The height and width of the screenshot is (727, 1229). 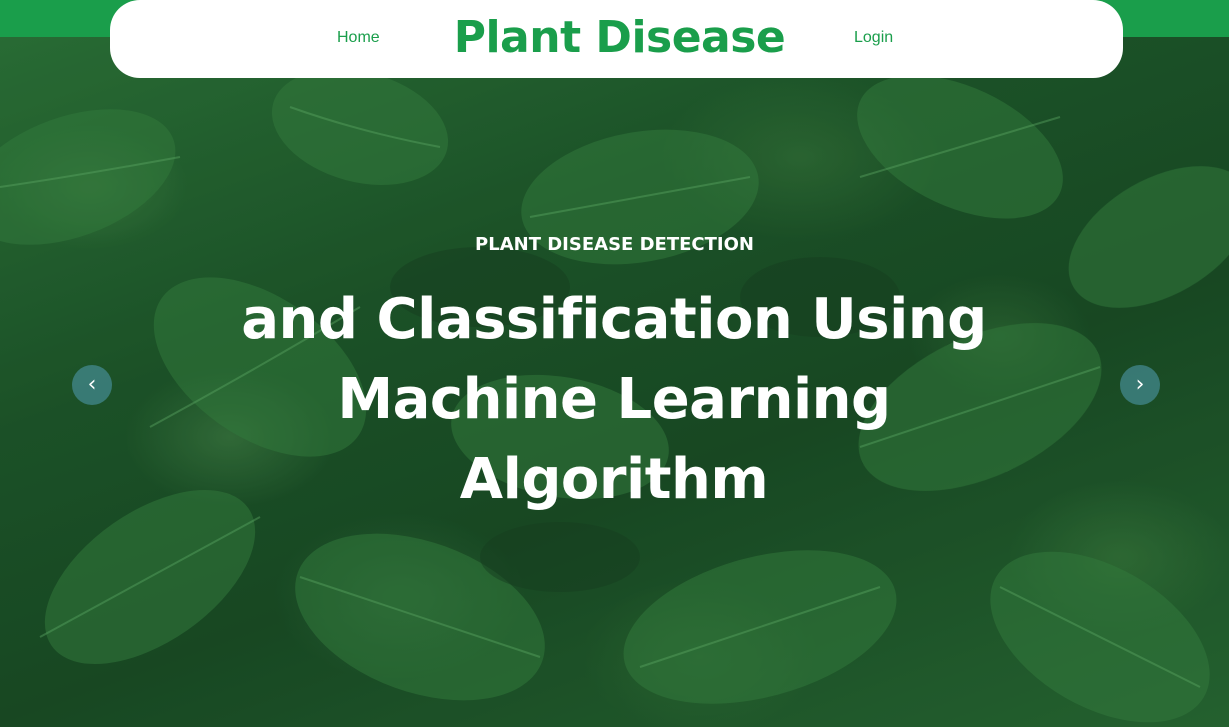 I want to click on navbar: Home Plant Disease Login, so click(x=616, y=39).